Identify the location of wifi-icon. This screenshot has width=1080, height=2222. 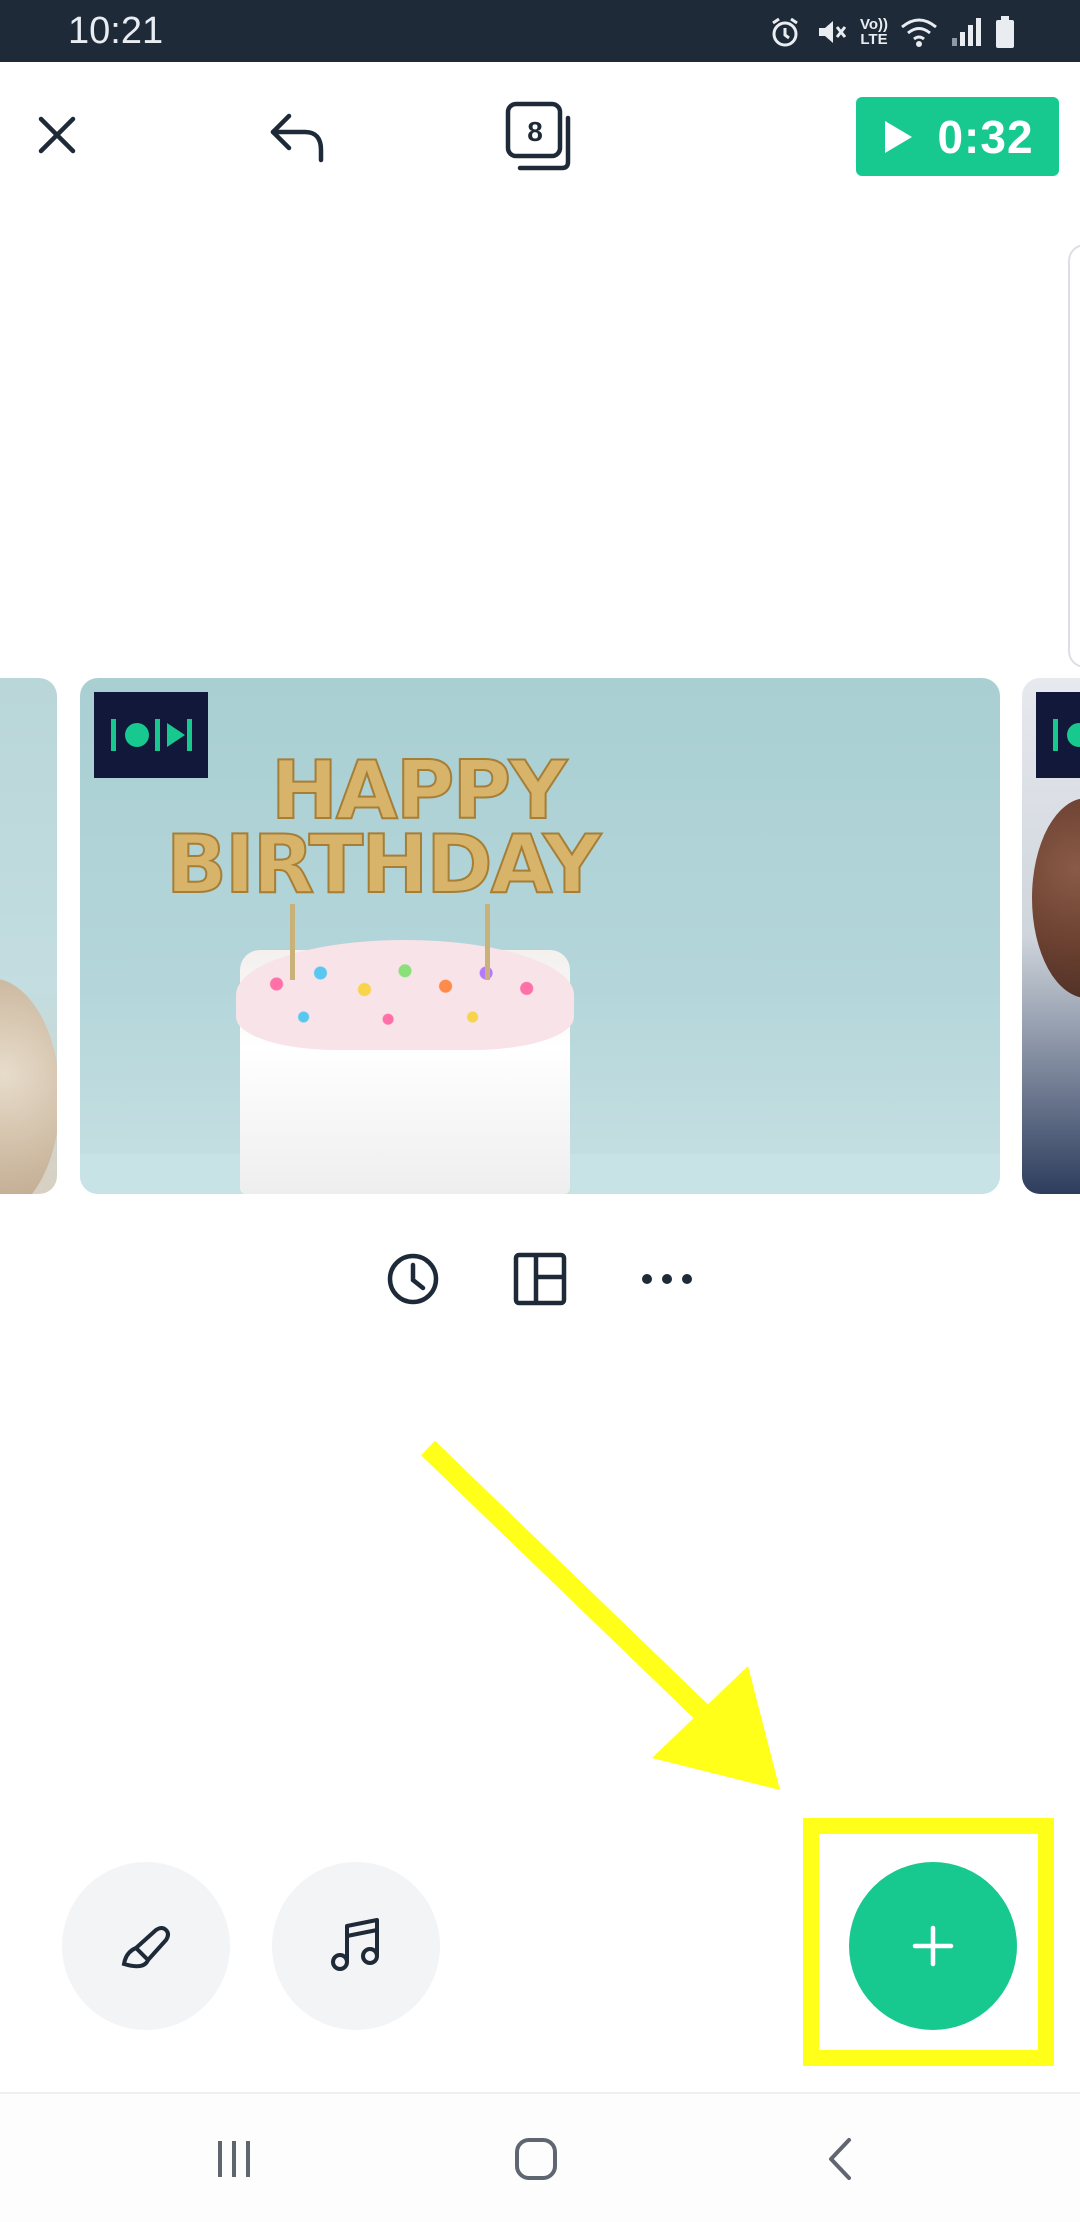
(919, 32).